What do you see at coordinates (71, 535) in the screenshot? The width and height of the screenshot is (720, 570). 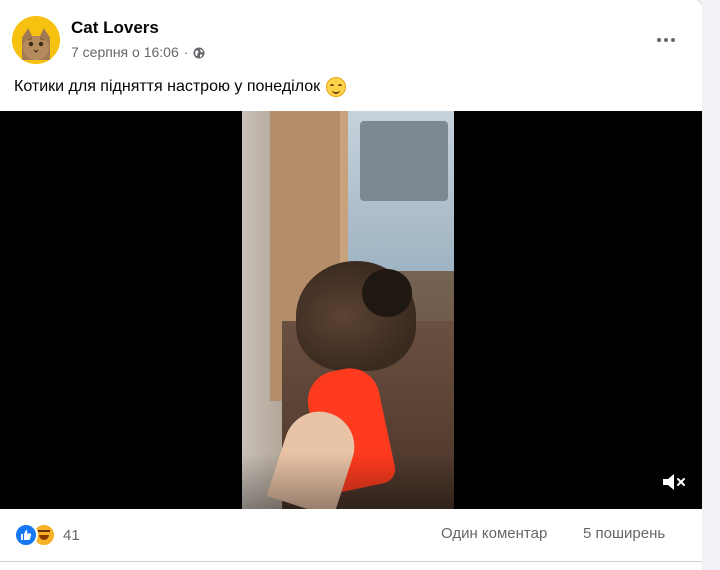 I see `reaction-count: 41` at bounding box center [71, 535].